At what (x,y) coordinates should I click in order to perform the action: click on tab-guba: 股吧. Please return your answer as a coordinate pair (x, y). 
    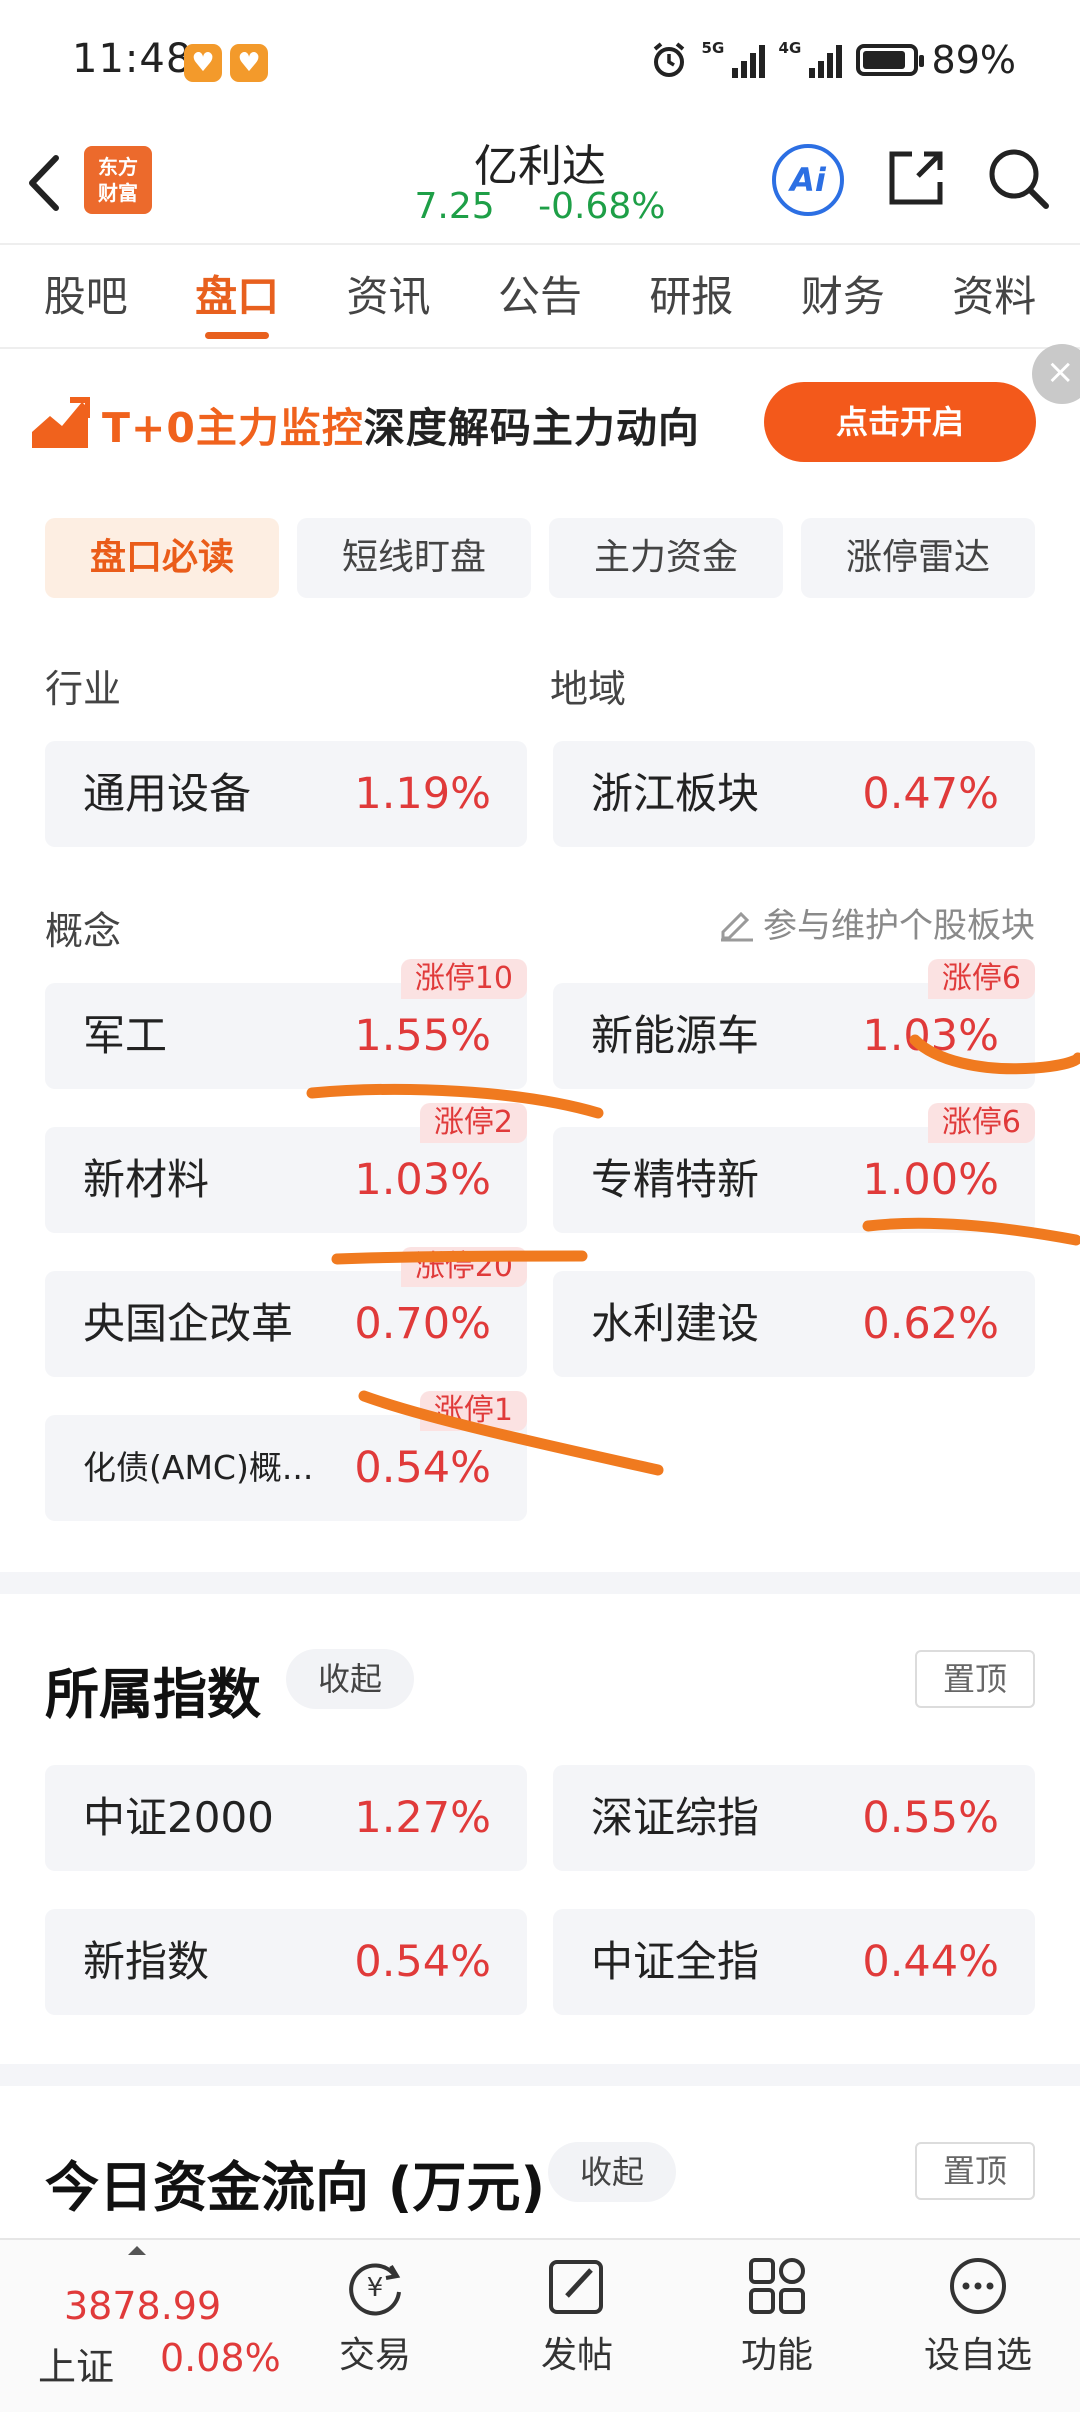
    Looking at the image, I should click on (86, 296).